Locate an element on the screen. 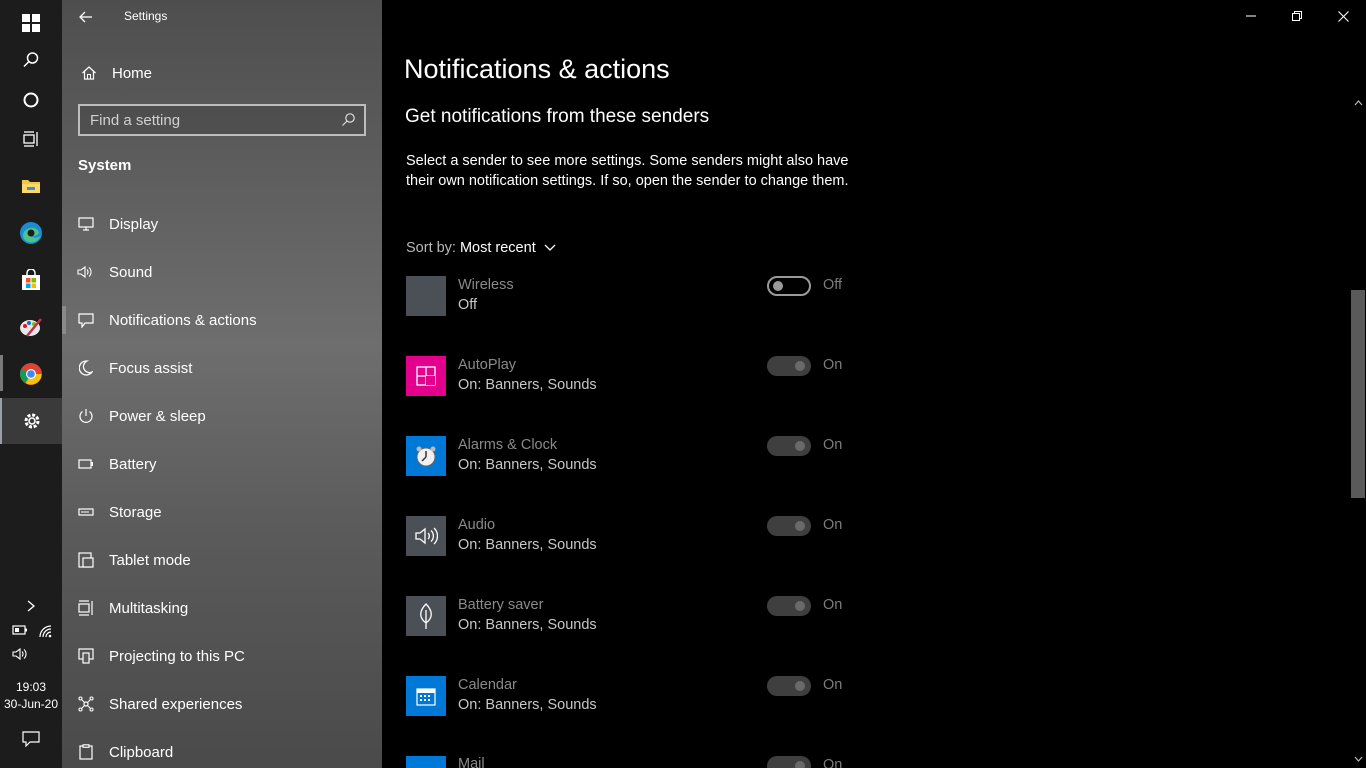  sidebar-item-projecting: Projecting to this PC is located at coordinates (222, 656).